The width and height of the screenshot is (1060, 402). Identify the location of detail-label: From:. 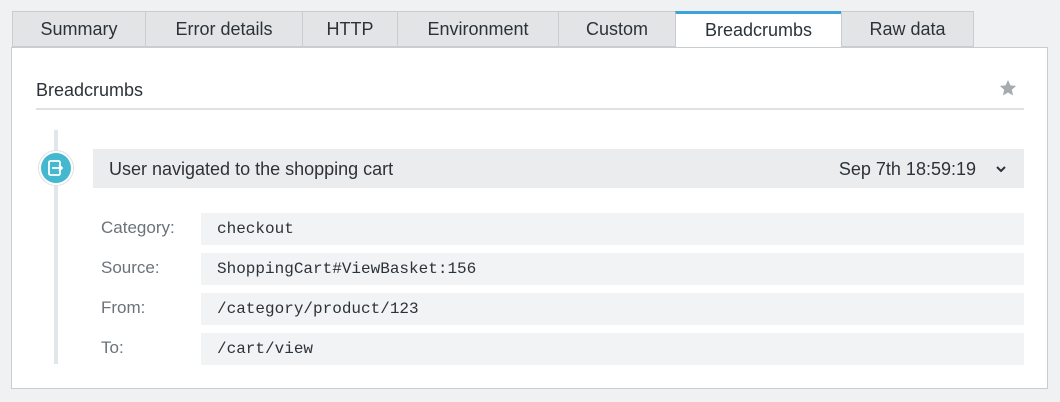
(123, 307).